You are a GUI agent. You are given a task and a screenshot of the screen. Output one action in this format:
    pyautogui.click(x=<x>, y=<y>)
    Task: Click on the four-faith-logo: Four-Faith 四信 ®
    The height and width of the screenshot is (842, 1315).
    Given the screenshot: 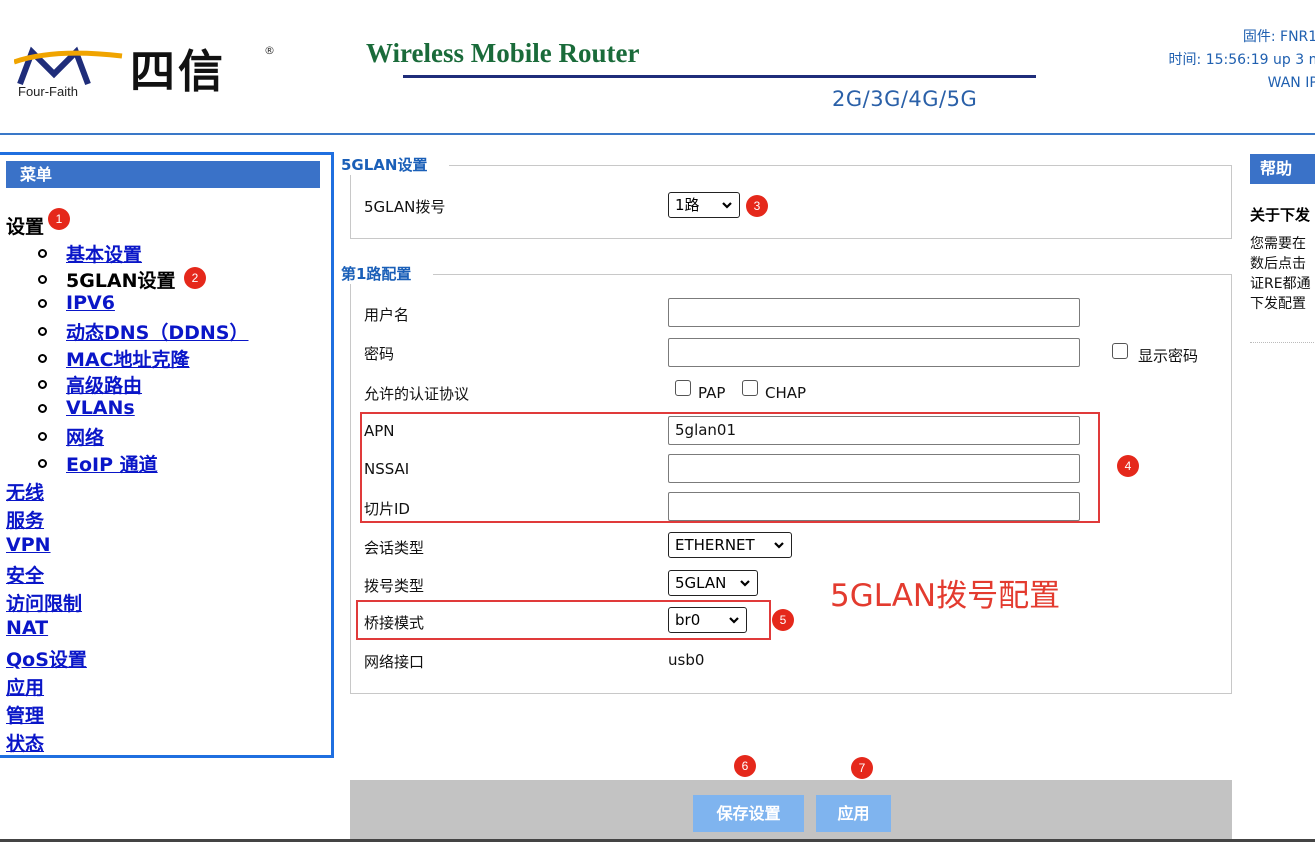 What is the action you would take?
    pyautogui.click(x=145, y=72)
    